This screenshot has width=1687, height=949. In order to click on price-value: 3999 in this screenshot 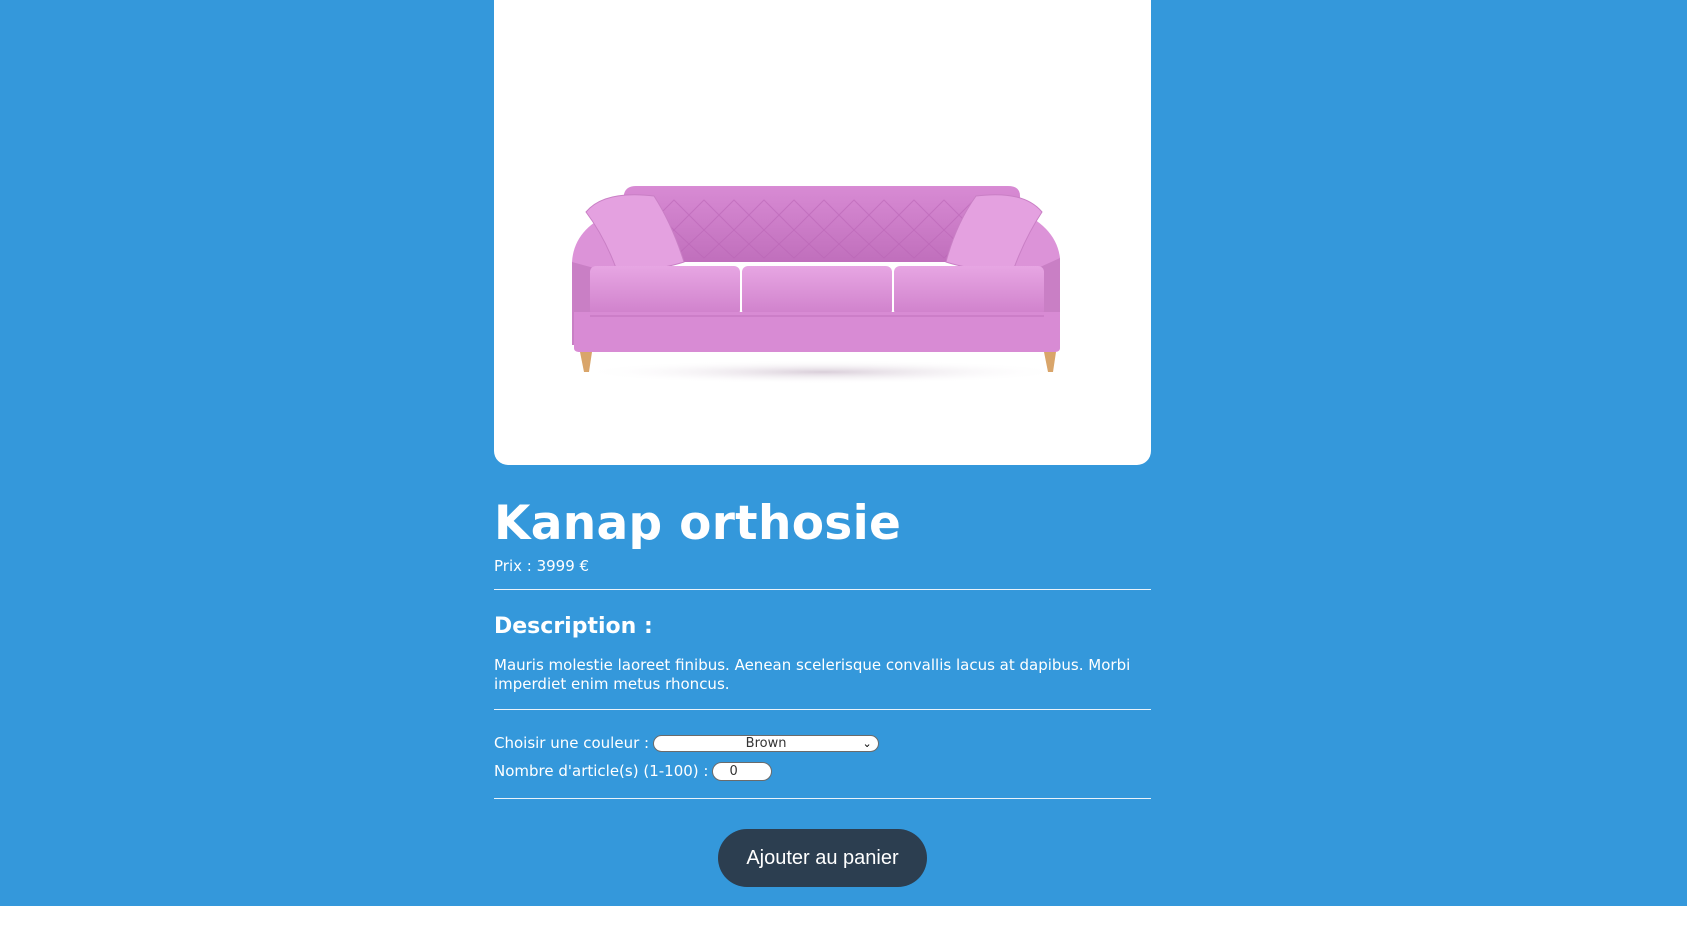, I will do `click(555, 566)`.